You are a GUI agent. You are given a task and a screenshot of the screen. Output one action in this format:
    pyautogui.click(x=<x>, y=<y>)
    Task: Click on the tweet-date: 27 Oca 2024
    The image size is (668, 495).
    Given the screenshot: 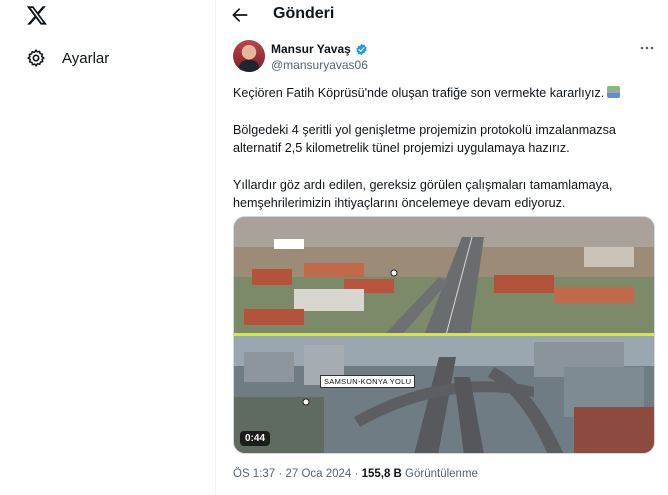 What is the action you would take?
    pyautogui.click(x=318, y=474)
    